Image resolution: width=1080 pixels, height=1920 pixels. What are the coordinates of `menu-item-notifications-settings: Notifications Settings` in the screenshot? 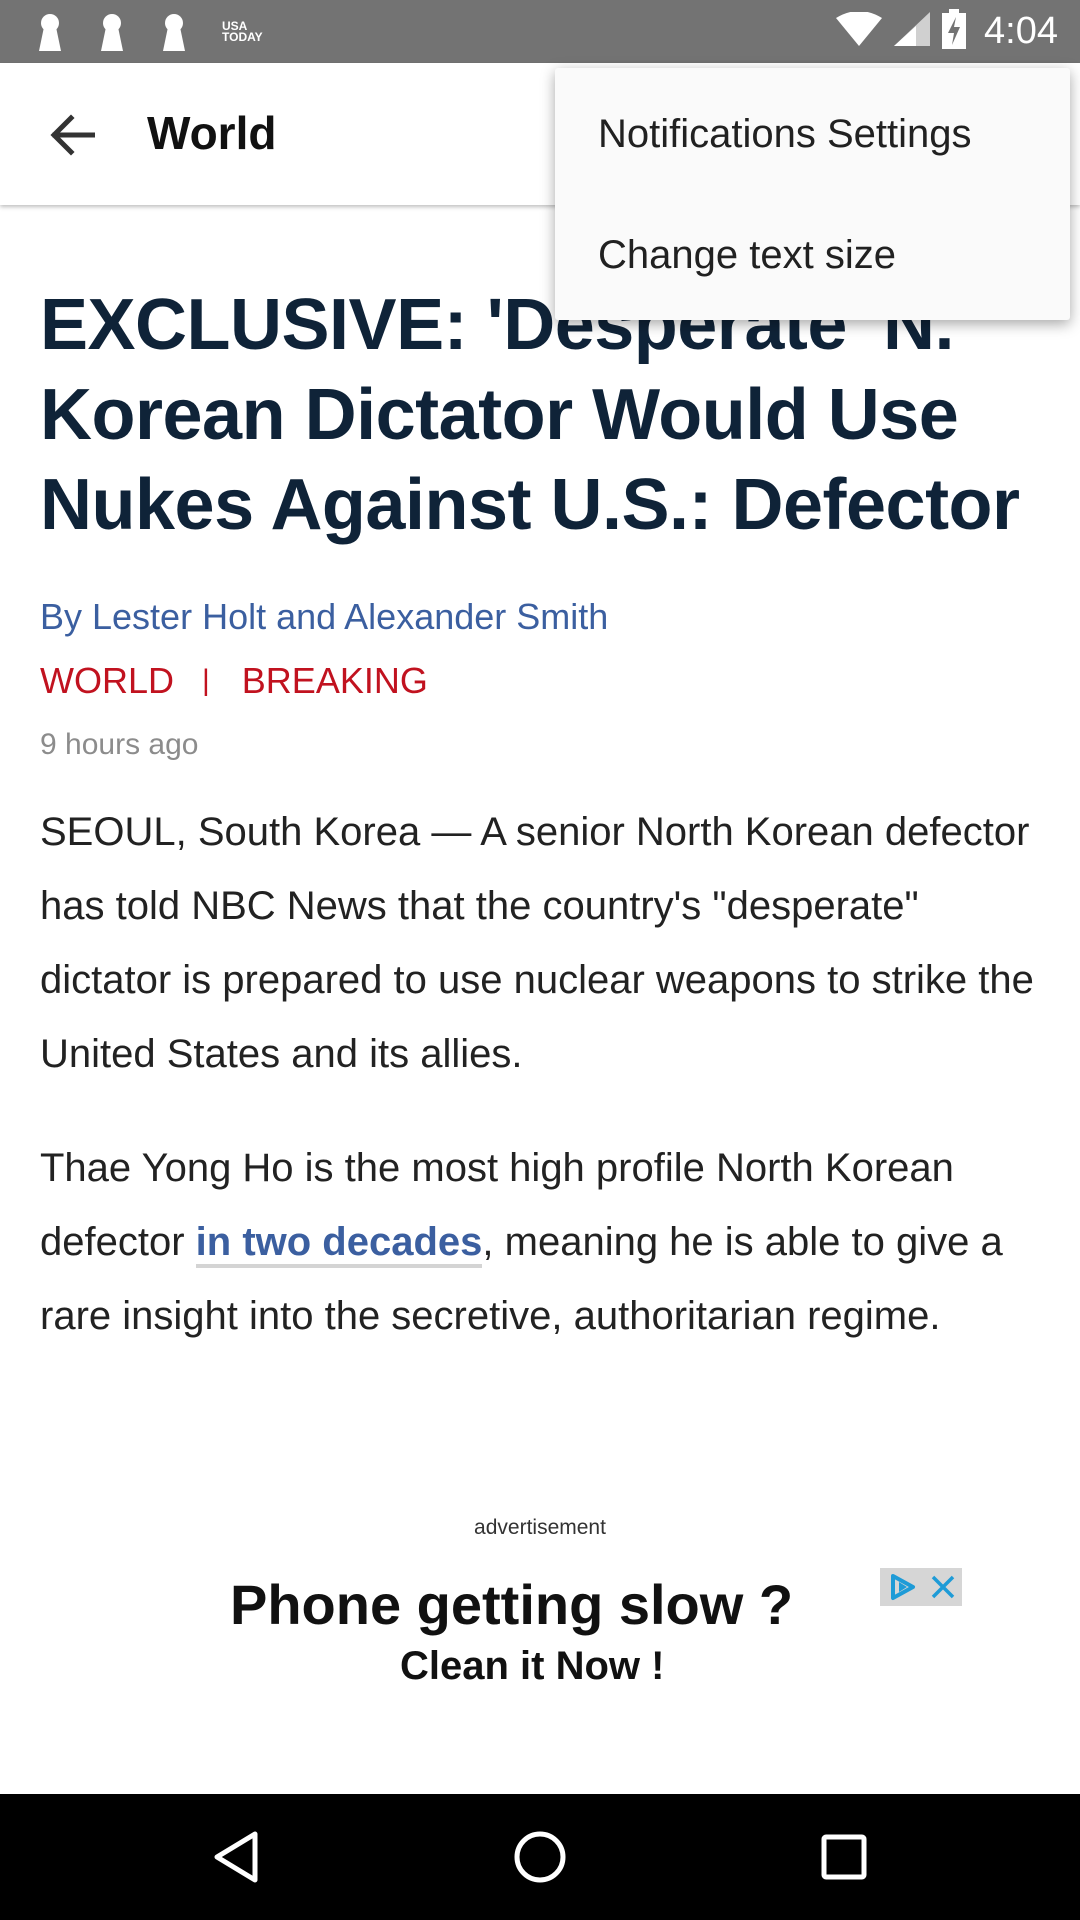 It's located at (812, 130).